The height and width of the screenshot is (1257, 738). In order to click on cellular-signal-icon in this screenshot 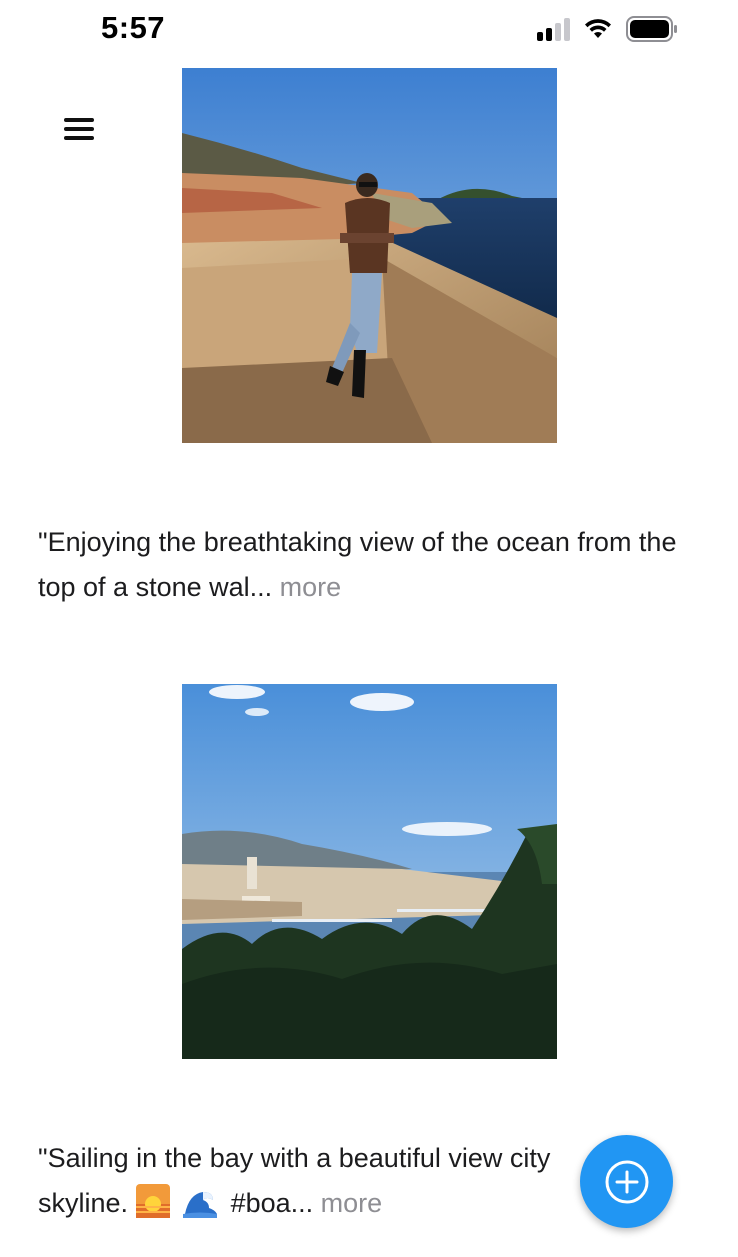, I will do `click(553, 29)`.